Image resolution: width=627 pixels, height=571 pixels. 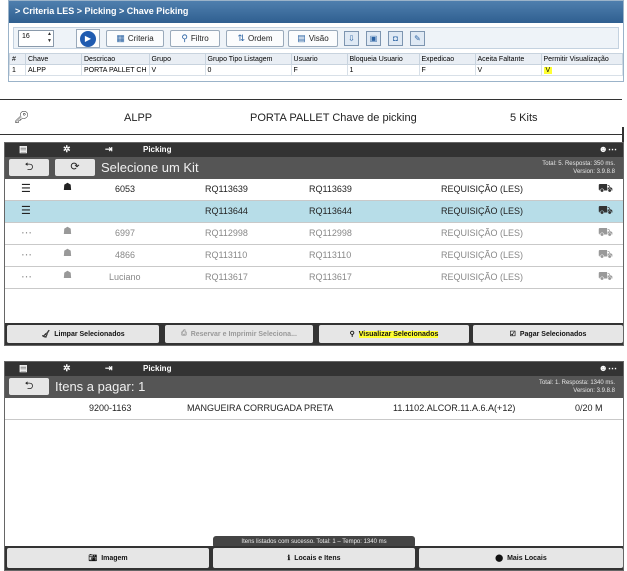 I want to click on refresh-icon: ◘, so click(x=395, y=38).